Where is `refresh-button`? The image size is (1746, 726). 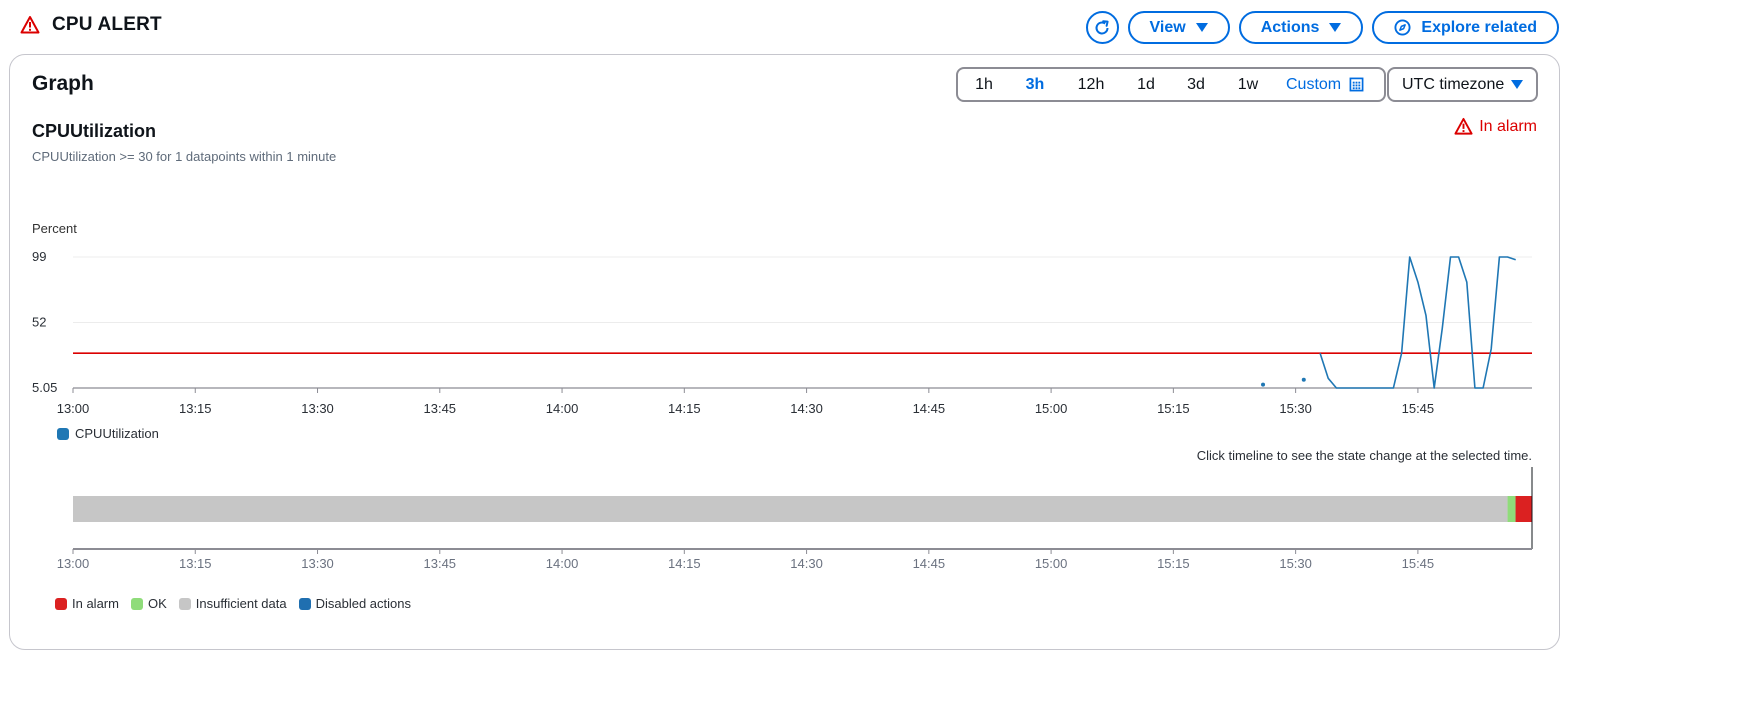 refresh-button is located at coordinates (1102, 27).